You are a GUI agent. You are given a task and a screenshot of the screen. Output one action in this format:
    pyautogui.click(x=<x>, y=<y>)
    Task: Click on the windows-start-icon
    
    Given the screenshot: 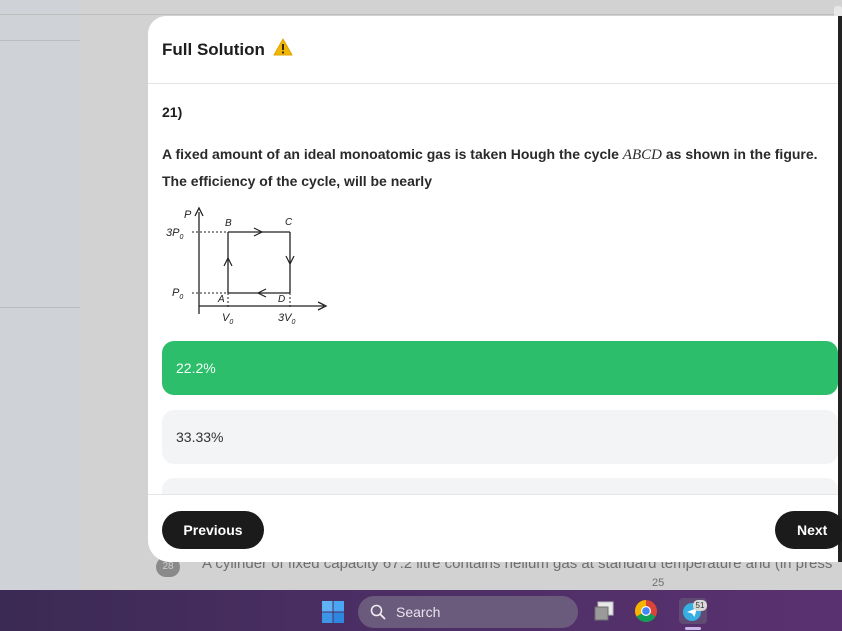 What is the action you would take?
    pyautogui.click(x=333, y=612)
    